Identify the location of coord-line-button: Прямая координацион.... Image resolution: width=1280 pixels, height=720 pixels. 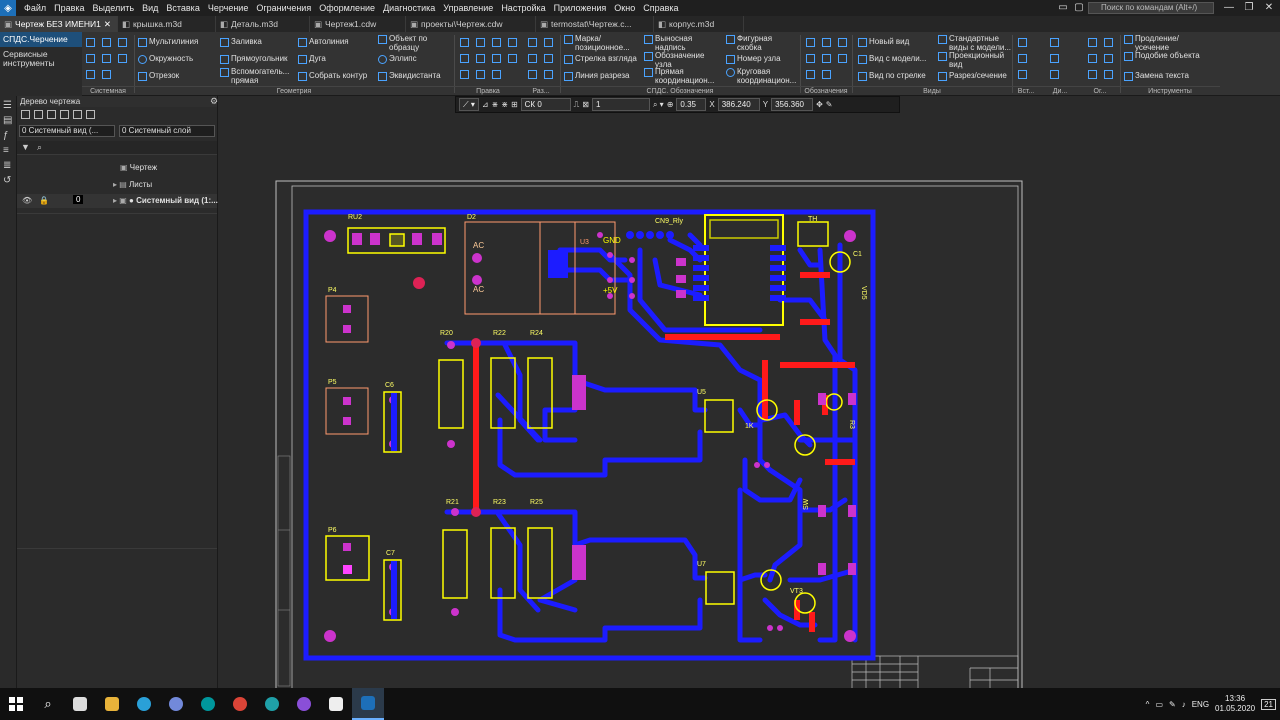
(682, 76).